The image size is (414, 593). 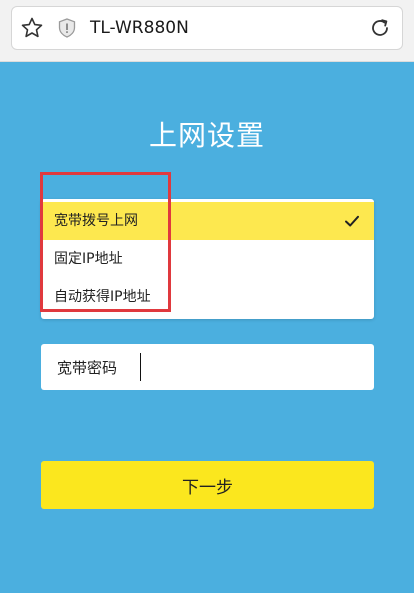 I want to click on password-label: 宽带密码, so click(x=87, y=368).